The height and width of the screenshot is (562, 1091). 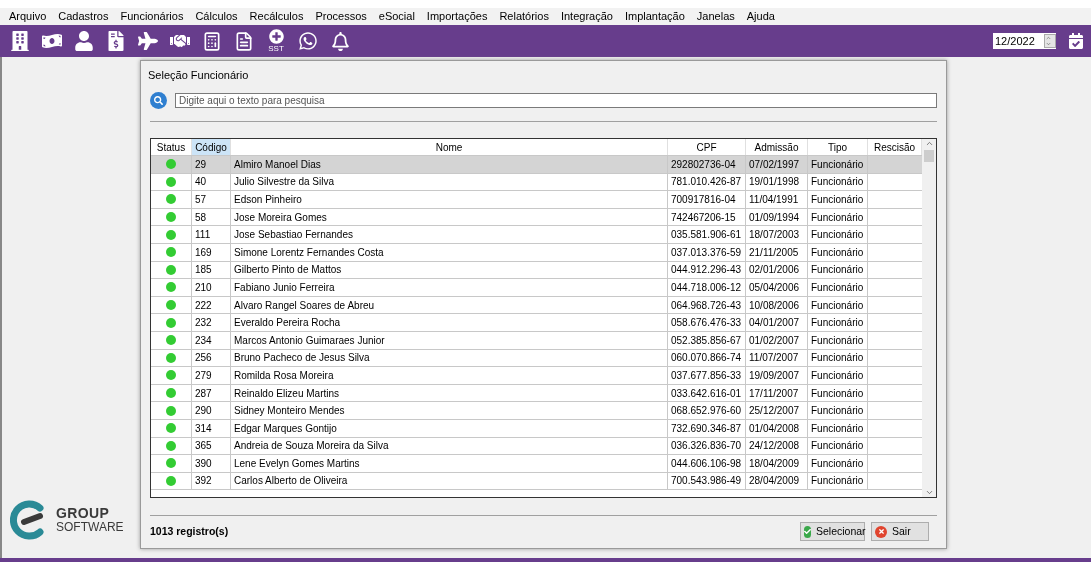 What do you see at coordinates (715, 16) in the screenshot?
I see `menu-item: Janelas` at bounding box center [715, 16].